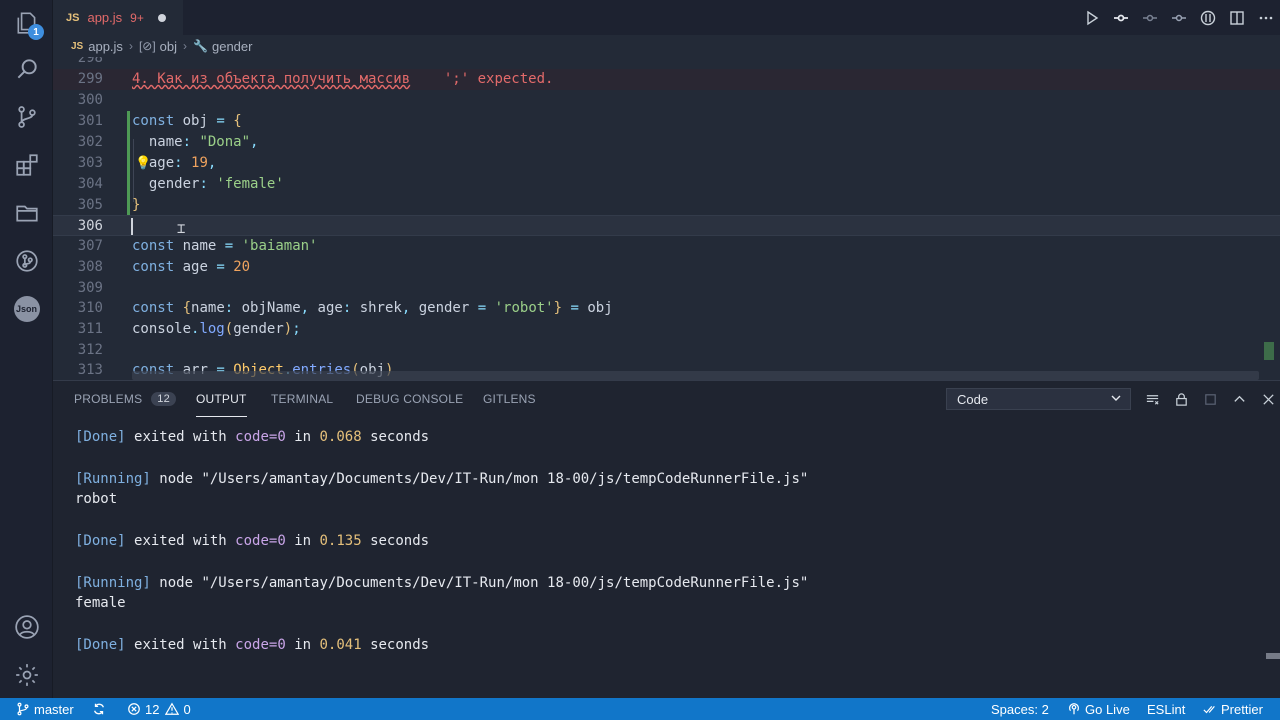 The image size is (1280, 720). Describe the element at coordinates (666, 17) in the screenshot. I see `editor-tab-bar: JS app.js 9+` at that location.